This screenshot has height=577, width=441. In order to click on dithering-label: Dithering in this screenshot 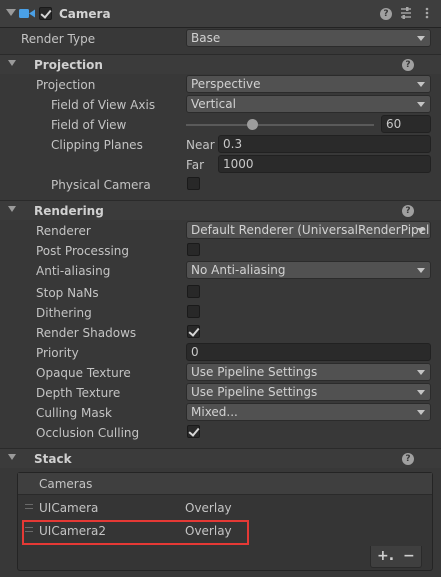, I will do `click(64, 313)`.